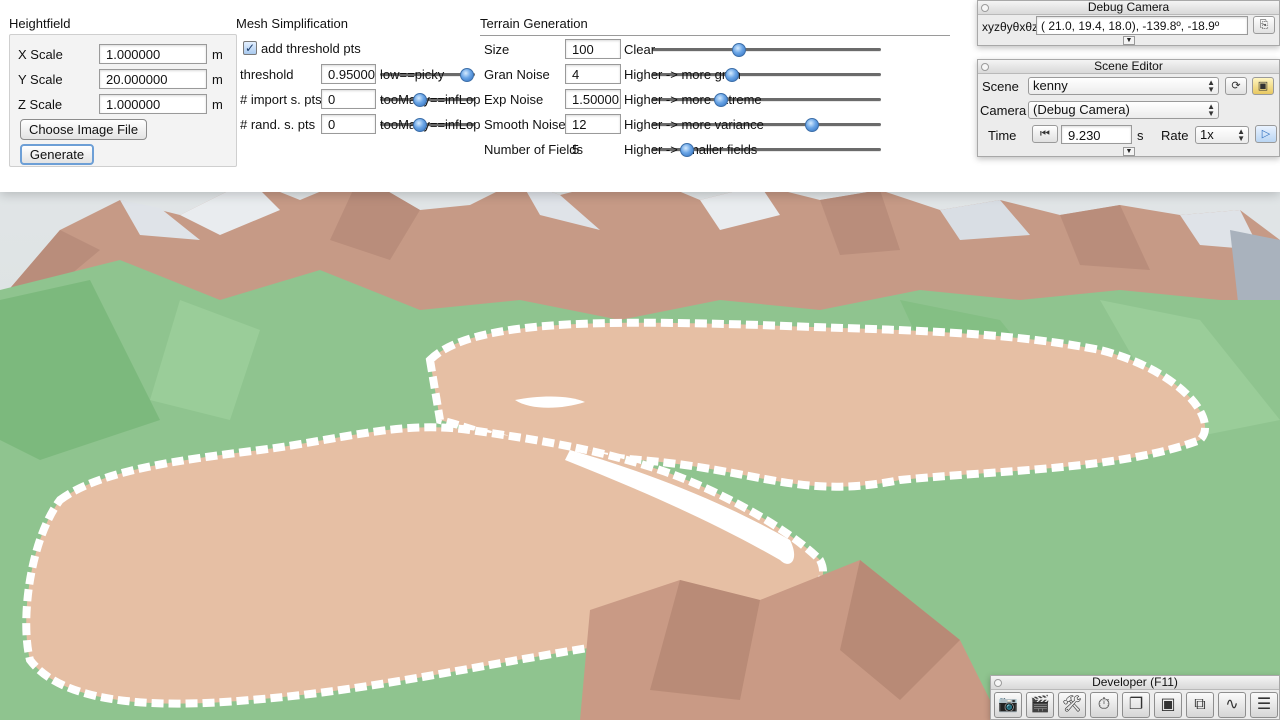 Image resolution: width=1280 pixels, height=720 pixels. Describe the element at coordinates (525, 124) in the screenshot. I see `smooth-noise-label: Smooth Noise` at that location.